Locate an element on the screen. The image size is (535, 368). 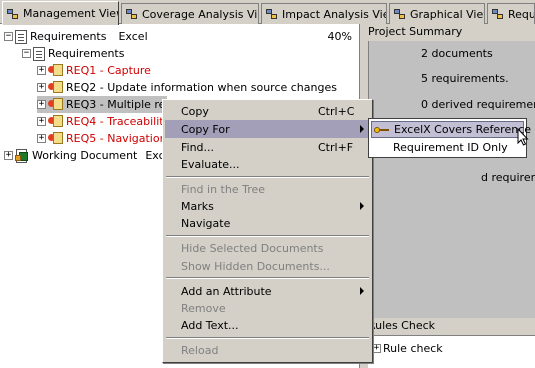
rules-check-title: Rules Check is located at coordinates (448, 326).